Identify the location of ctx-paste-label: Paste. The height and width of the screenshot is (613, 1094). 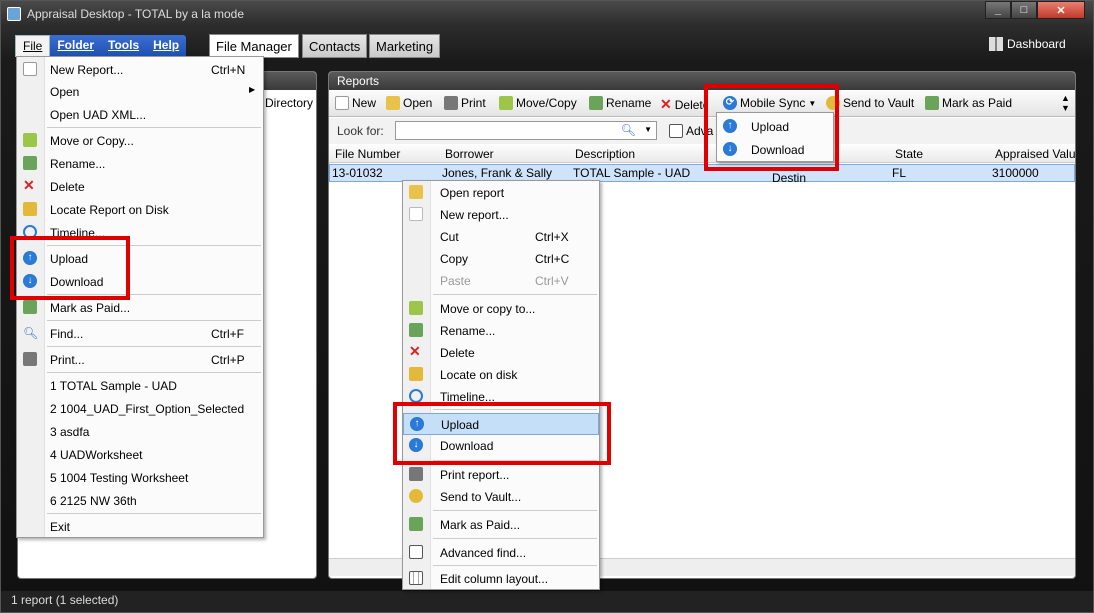
(455, 281).